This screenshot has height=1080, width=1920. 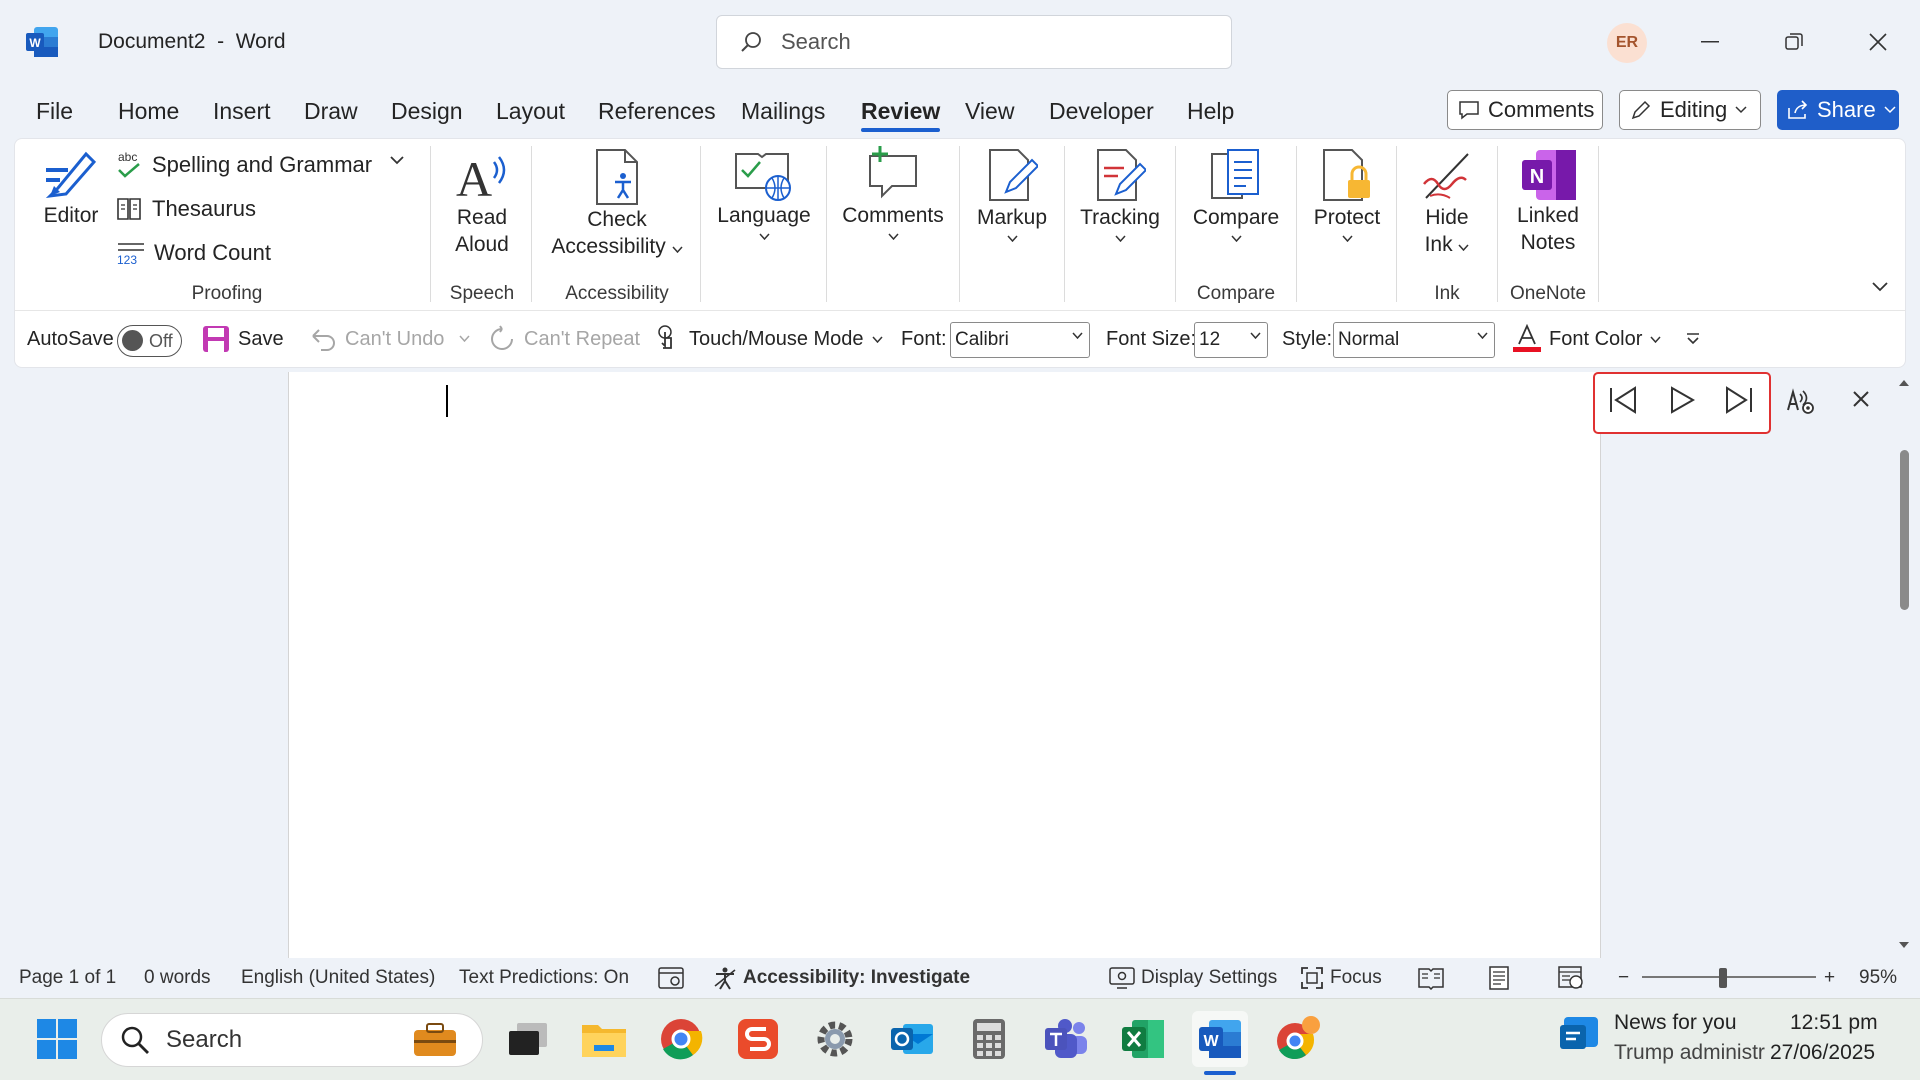 I want to click on linked-notes-button: N Linked Notes, so click(x=1548, y=202).